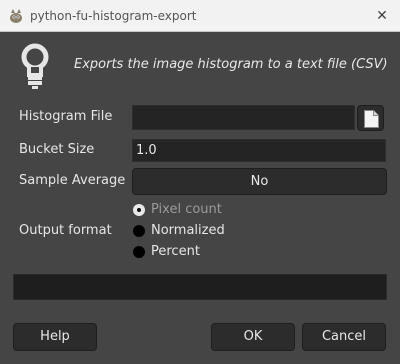 The height and width of the screenshot is (364, 400). I want to click on bucket-size-input: 1.0, so click(259, 150).